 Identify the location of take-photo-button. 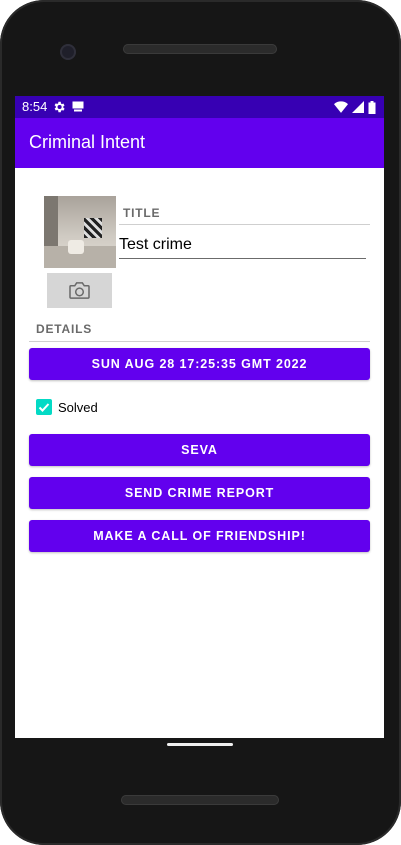
(79, 290).